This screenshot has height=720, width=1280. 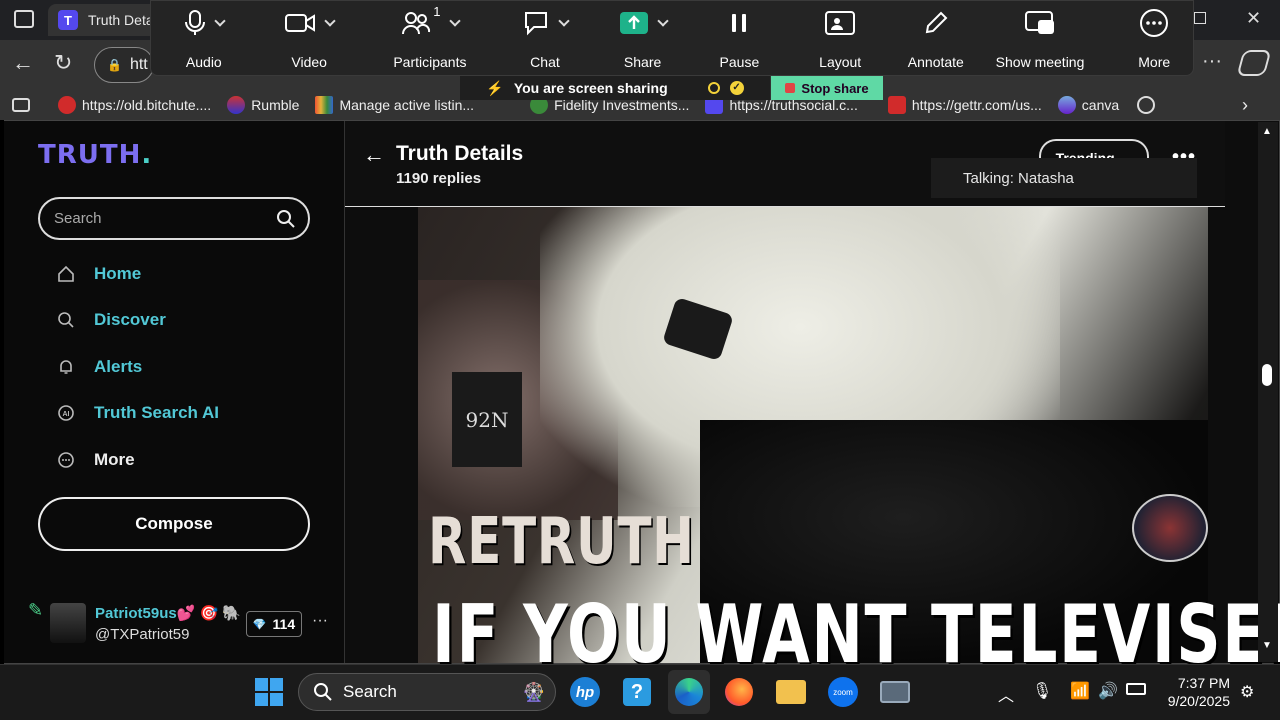 I want to click on sidebar-item-truth-search-ai: AI Truth Search AI, so click(x=137, y=413).